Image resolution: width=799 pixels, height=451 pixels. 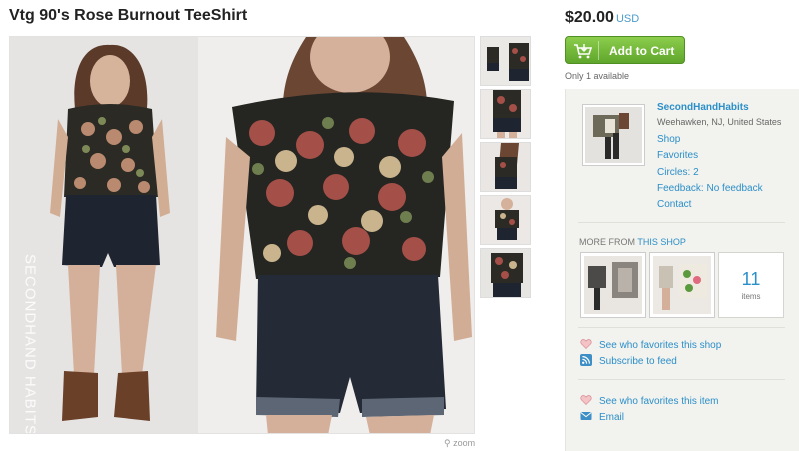 What do you see at coordinates (751, 296) in the screenshot?
I see `item-count-label: items` at bounding box center [751, 296].